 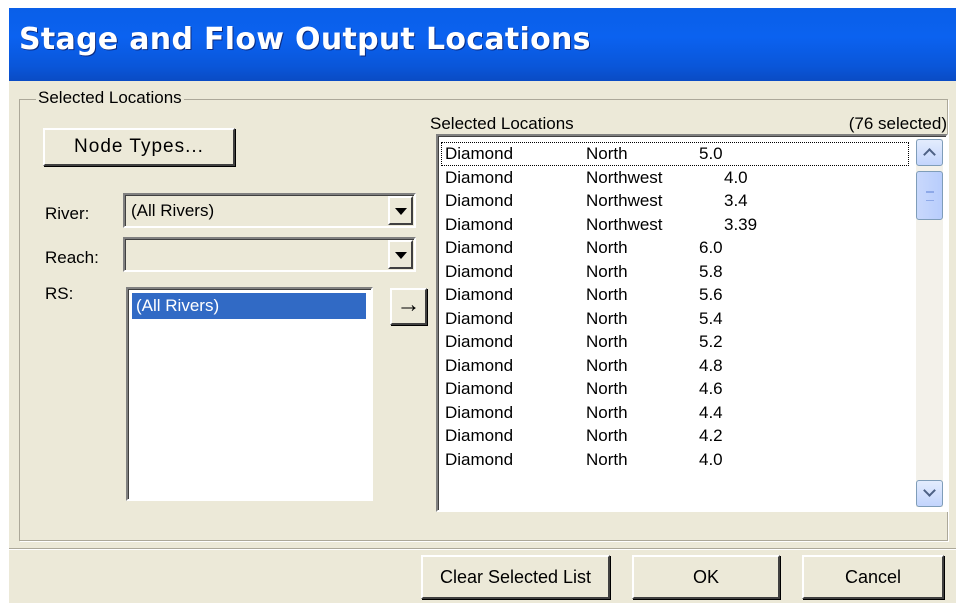 I want to click on list-item: Diamond Northwest 3.4, so click(x=675, y=201).